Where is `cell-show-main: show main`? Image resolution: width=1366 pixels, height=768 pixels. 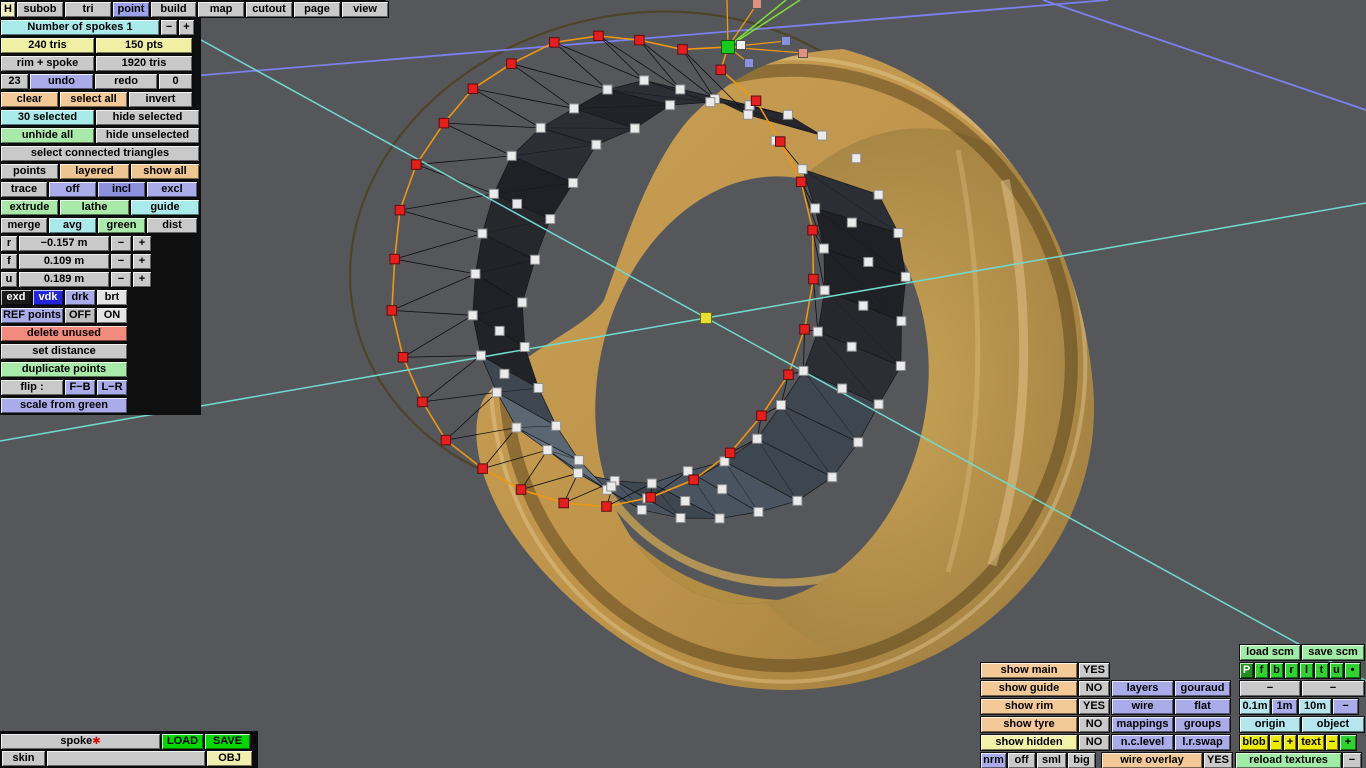 cell-show-main: show main is located at coordinates (1029, 670).